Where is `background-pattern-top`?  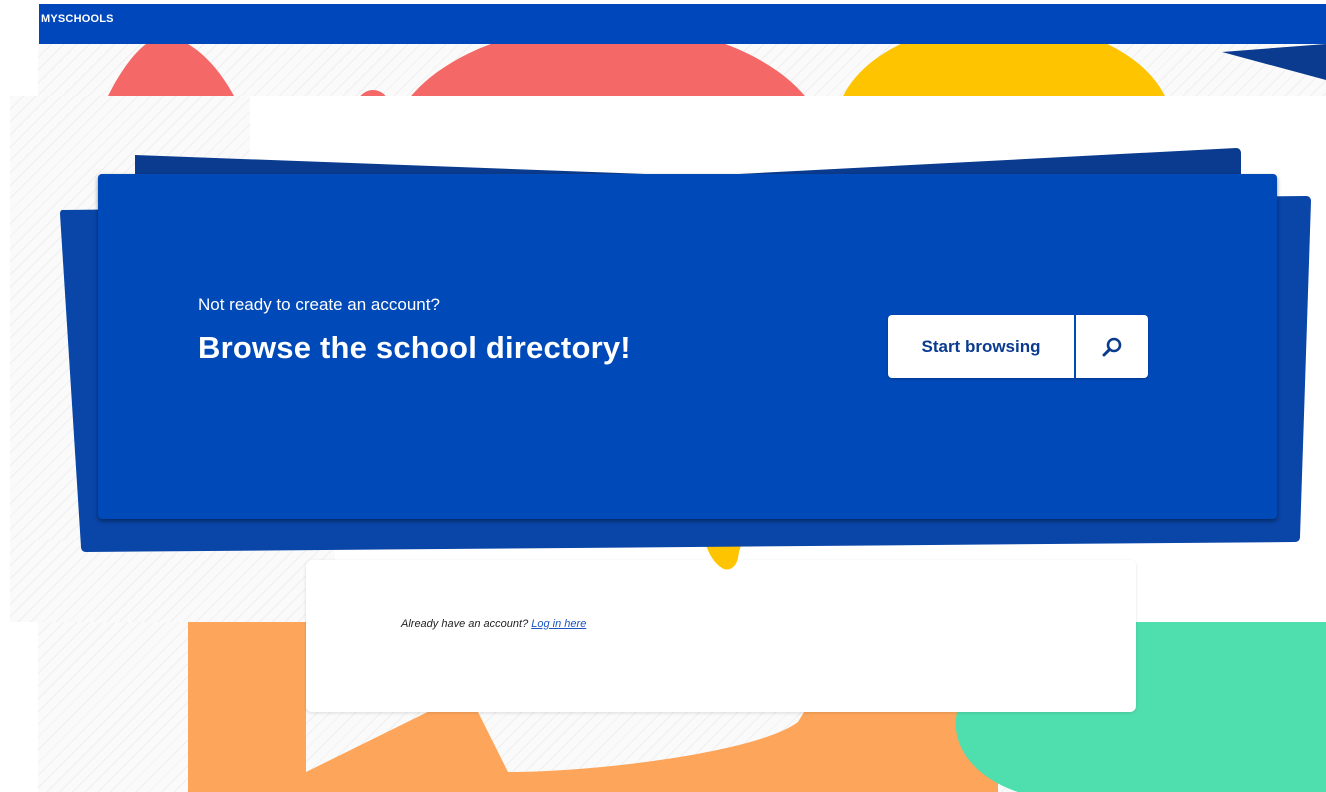 background-pattern-top is located at coordinates (682, 70).